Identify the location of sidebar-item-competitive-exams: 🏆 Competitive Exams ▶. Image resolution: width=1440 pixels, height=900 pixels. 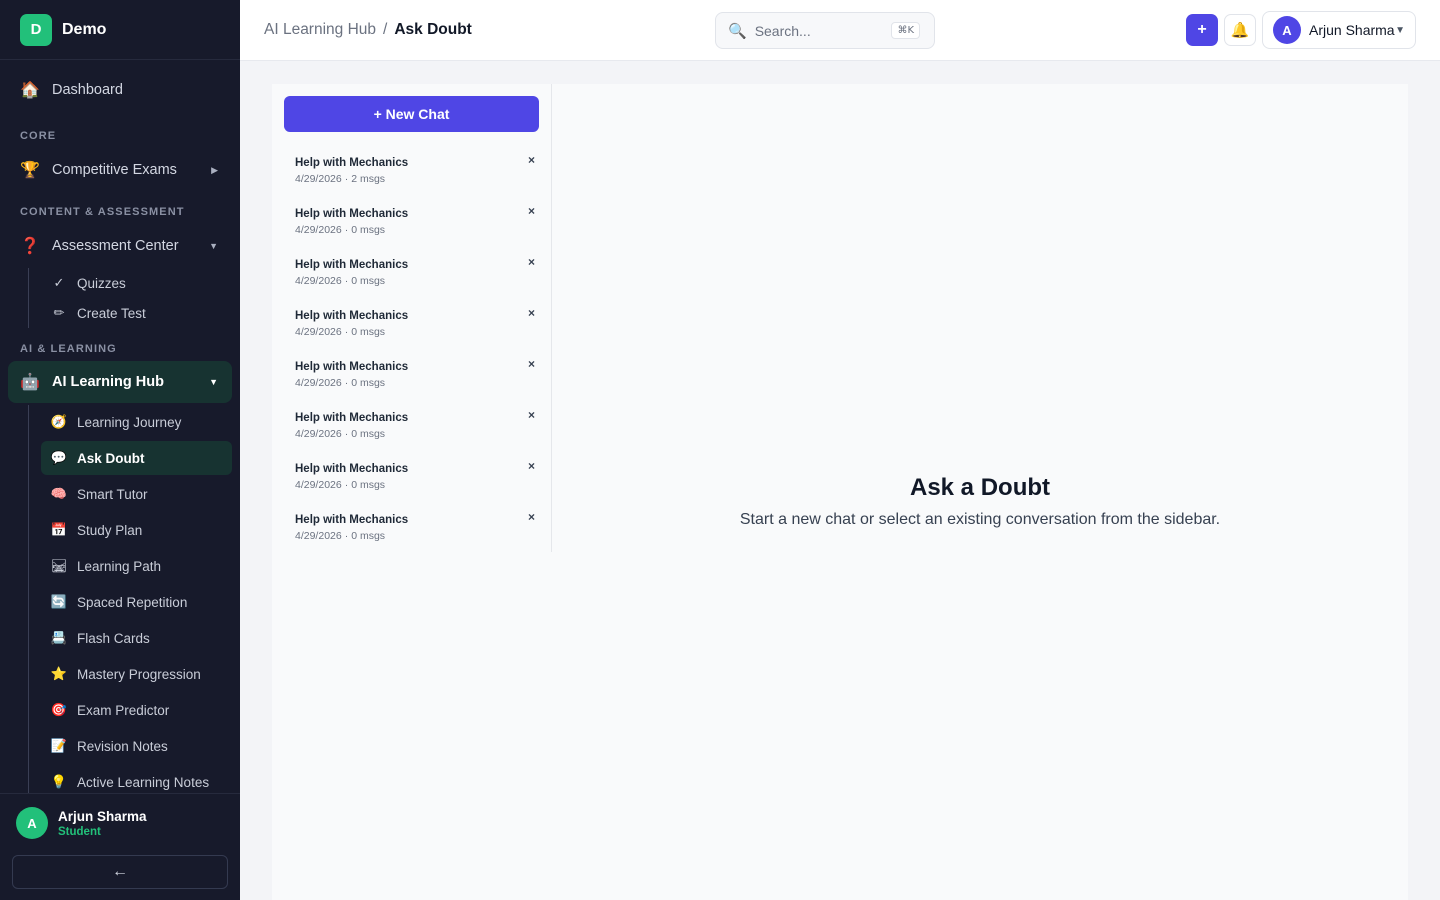
(120, 170).